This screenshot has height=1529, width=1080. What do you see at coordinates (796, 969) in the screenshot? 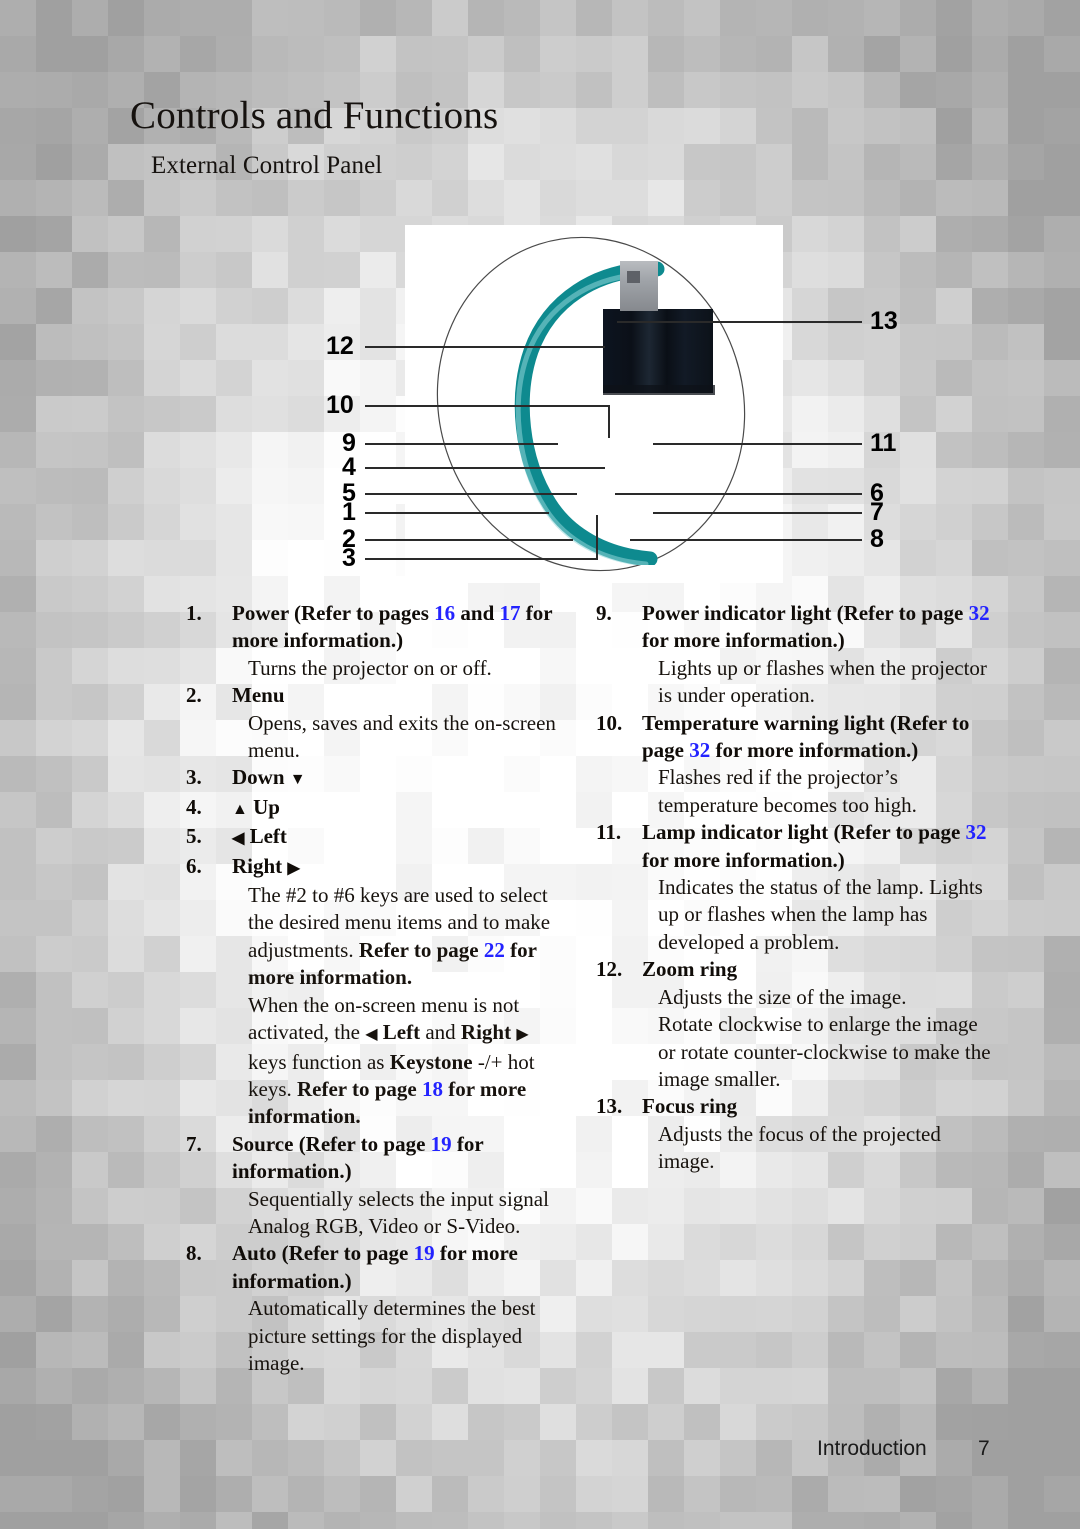
I see `item-heading-row: 12. Zoom ring` at bounding box center [796, 969].